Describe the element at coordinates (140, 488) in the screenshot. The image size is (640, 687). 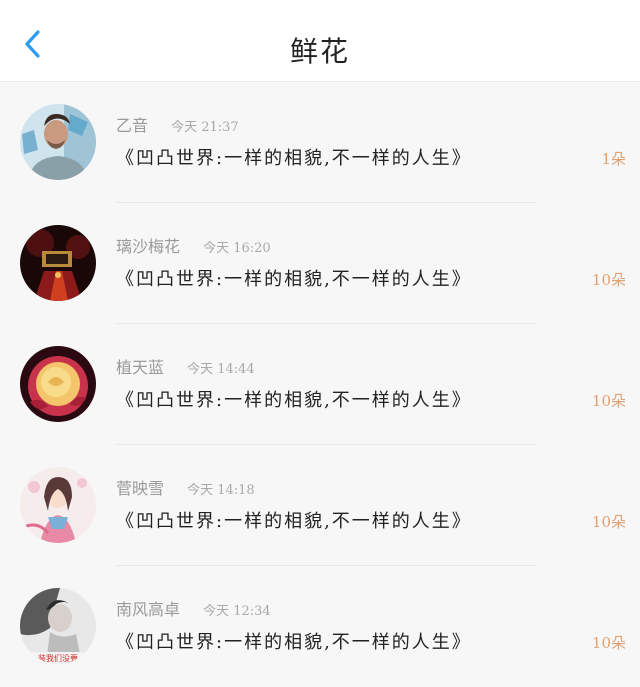
I see `sender-name: 菅映雪` at that location.